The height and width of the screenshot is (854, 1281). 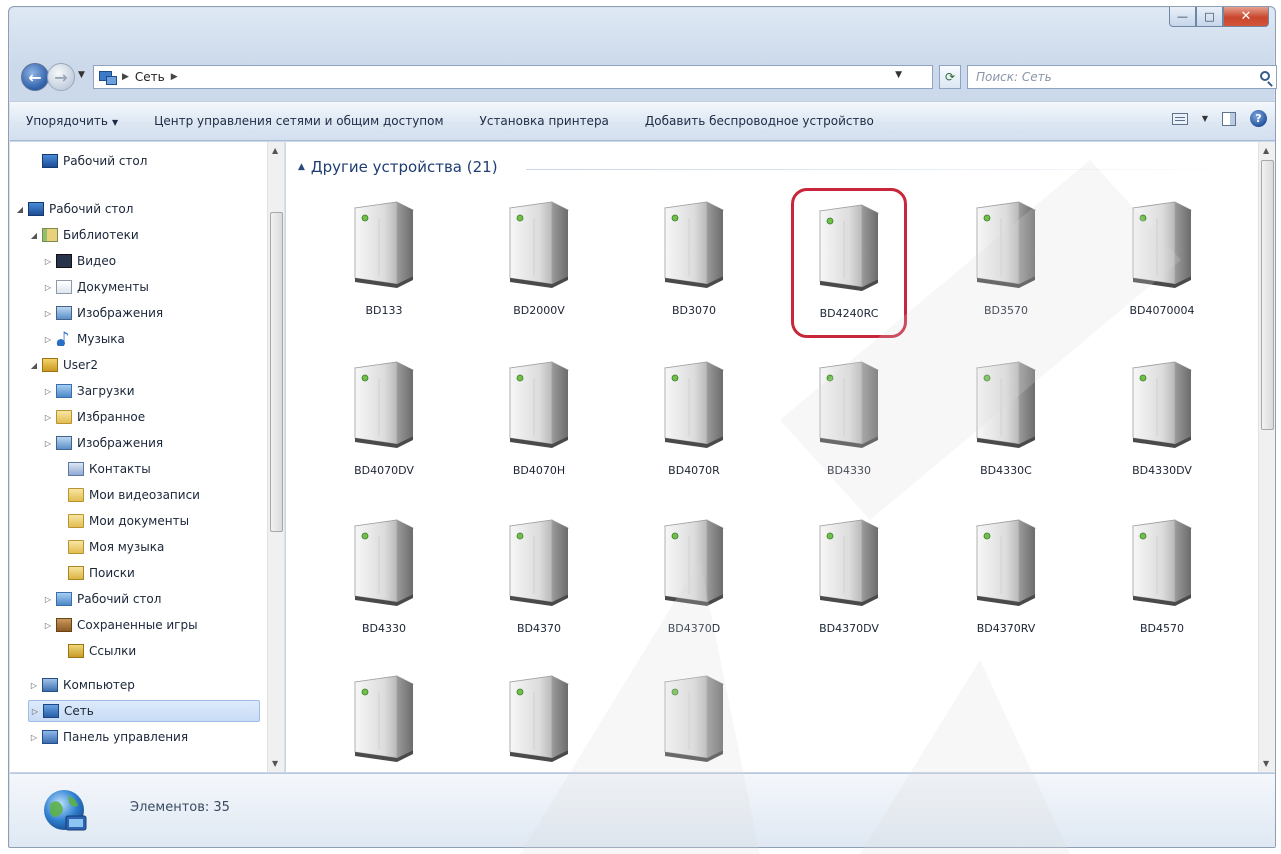 What do you see at coordinates (101, 599) in the screenshot?
I see `nav-item: ▷ Рабочий стол` at bounding box center [101, 599].